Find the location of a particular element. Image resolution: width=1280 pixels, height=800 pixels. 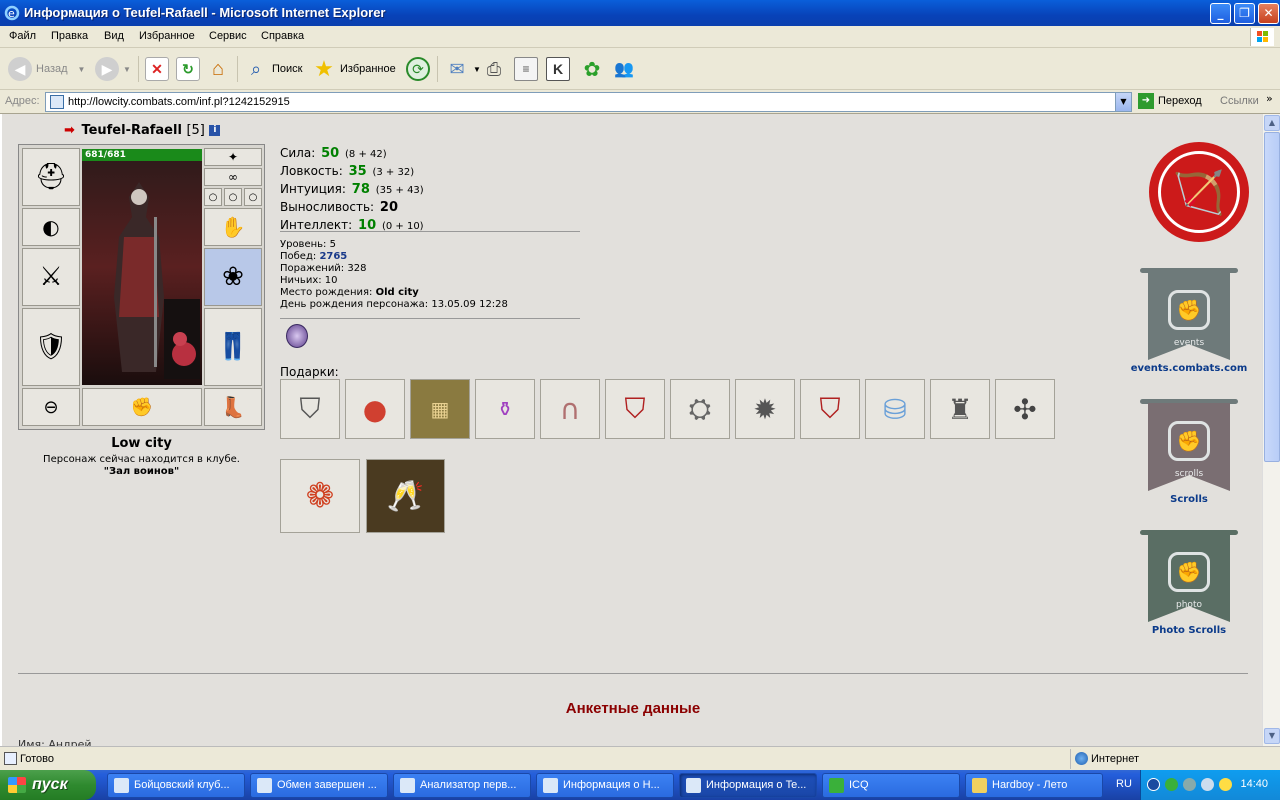

ring3-slot-icon: ○ is located at coordinates (253, 197).